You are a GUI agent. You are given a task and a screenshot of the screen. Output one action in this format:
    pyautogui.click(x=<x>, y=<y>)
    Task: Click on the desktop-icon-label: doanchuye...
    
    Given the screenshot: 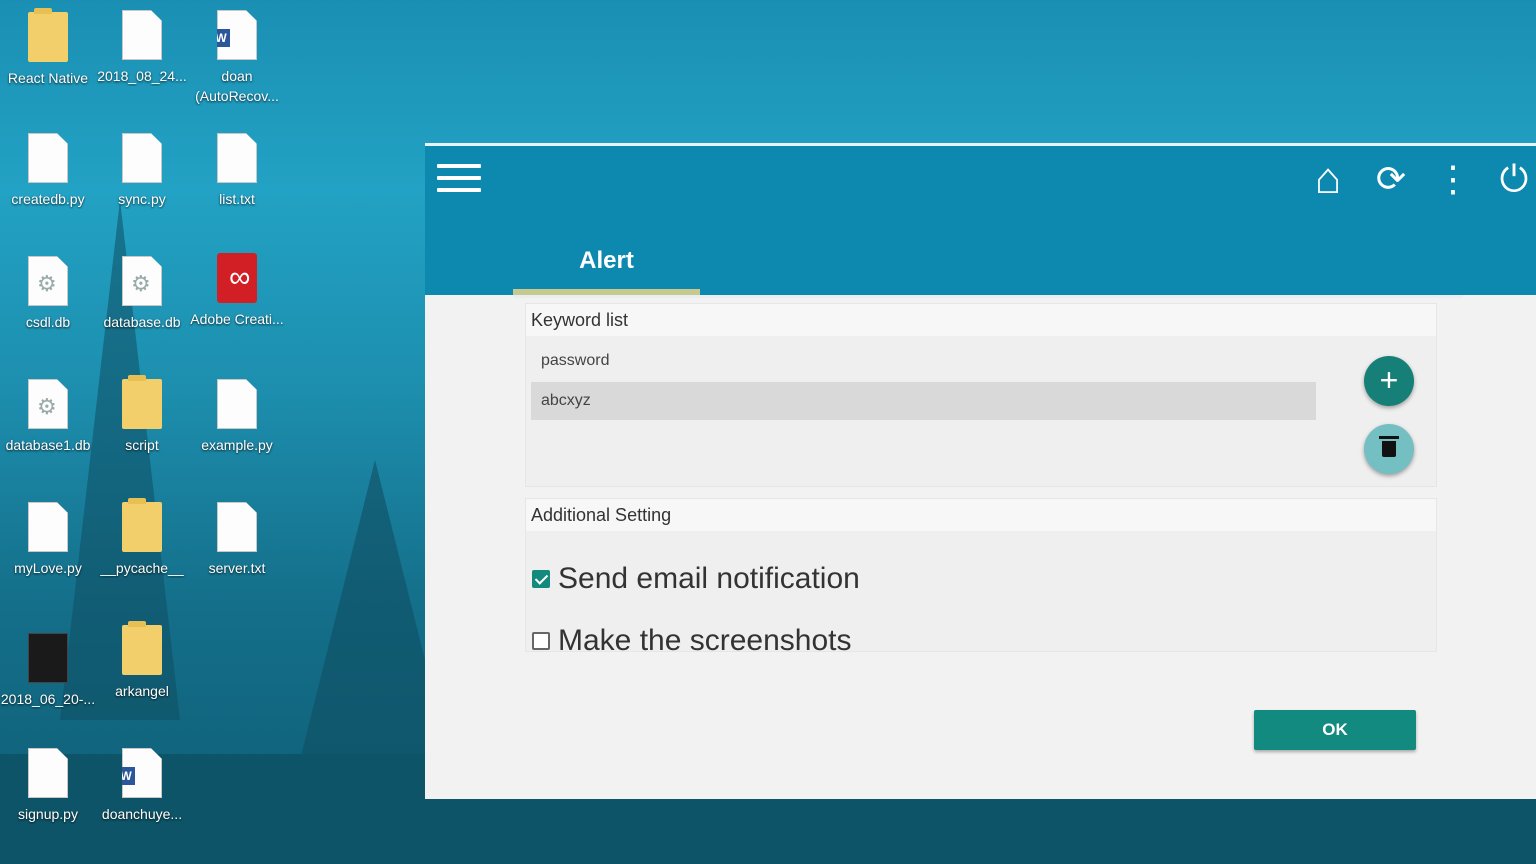 What is the action you would take?
    pyautogui.click(x=142, y=814)
    